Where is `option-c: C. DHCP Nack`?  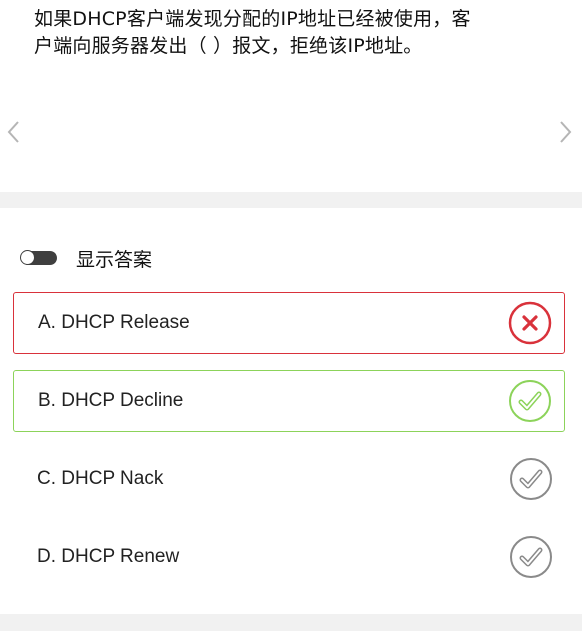
option-c: C. DHCP Nack is located at coordinates (289, 479).